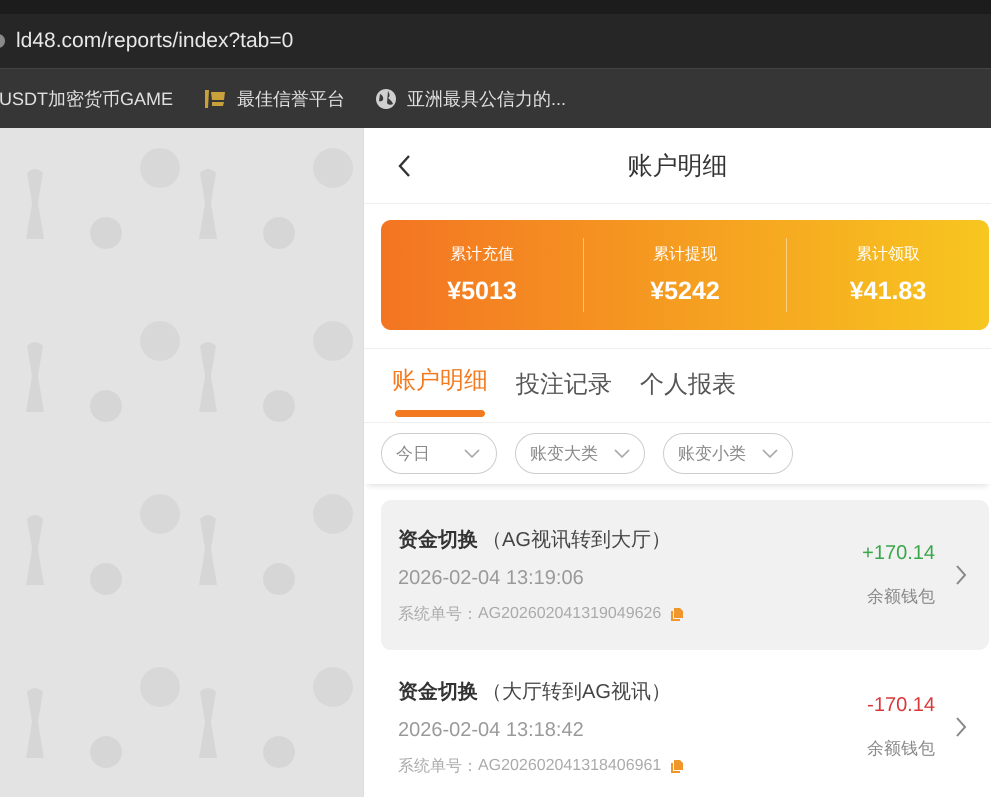  Describe the element at coordinates (155, 41) in the screenshot. I see `address-field: ld48.com/reports/index?tab=0` at that location.